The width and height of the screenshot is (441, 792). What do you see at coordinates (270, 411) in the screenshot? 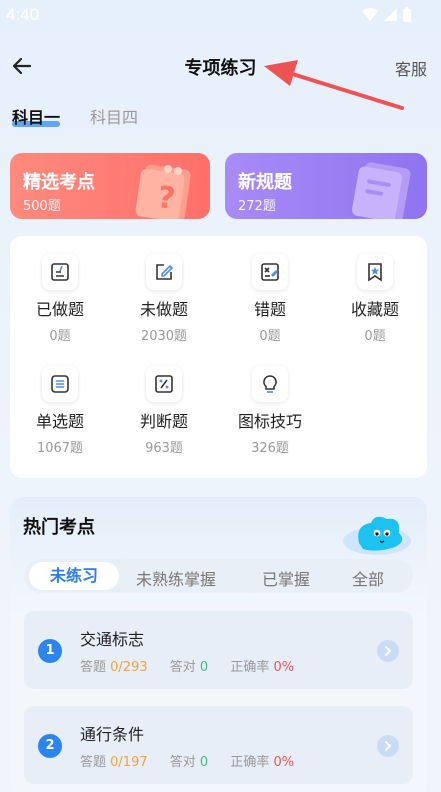
I see `grid-item-sign-tips: 图标技巧 326题` at bounding box center [270, 411].